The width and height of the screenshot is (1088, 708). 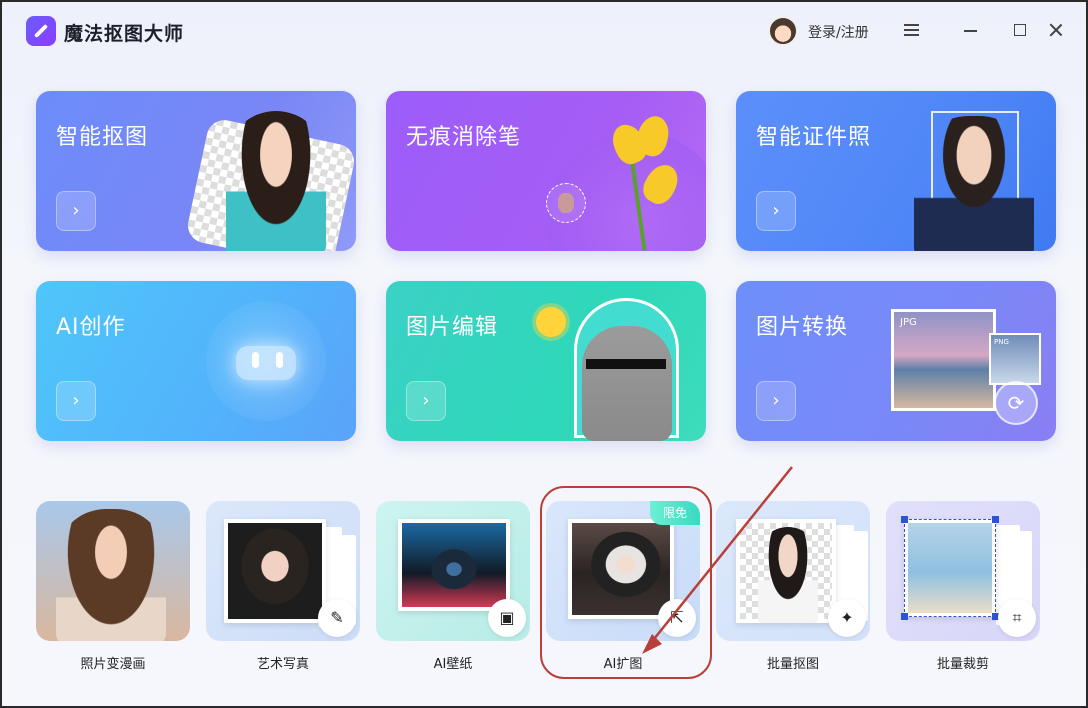 What do you see at coordinates (1015, 359) in the screenshot?
I see `png-photo-illustration: PNG` at bounding box center [1015, 359].